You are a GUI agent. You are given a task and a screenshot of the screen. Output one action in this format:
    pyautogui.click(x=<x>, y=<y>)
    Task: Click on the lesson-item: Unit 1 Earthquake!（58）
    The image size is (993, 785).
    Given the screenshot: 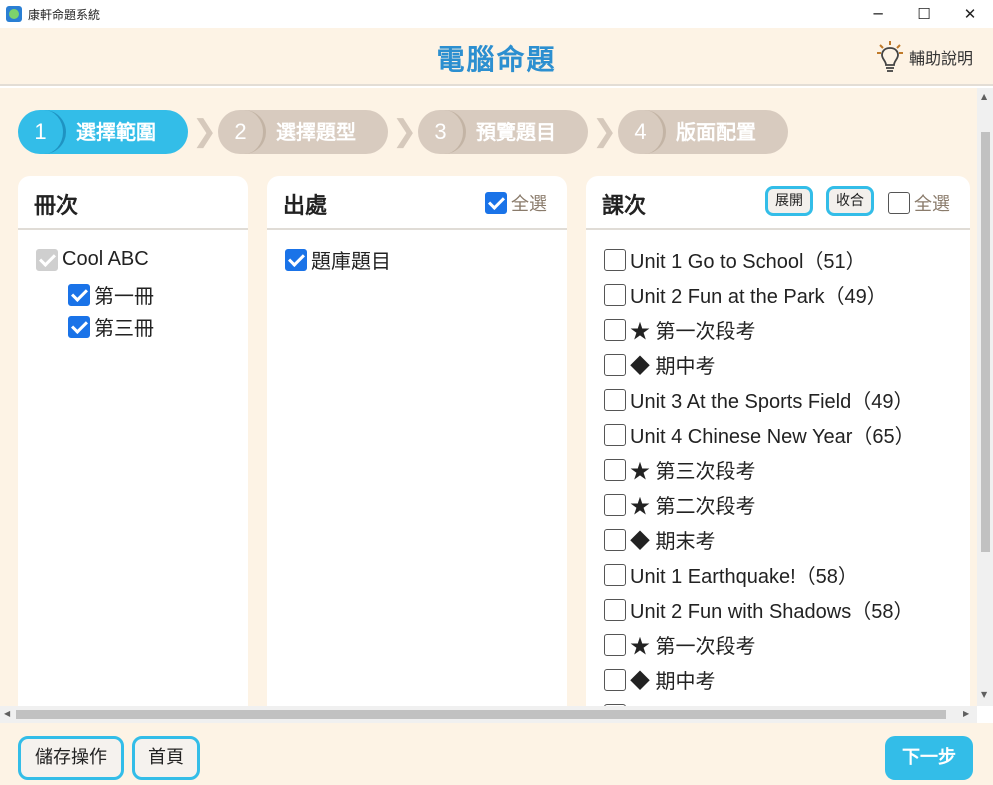 What is the action you would take?
    pyautogui.click(x=787, y=574)
    